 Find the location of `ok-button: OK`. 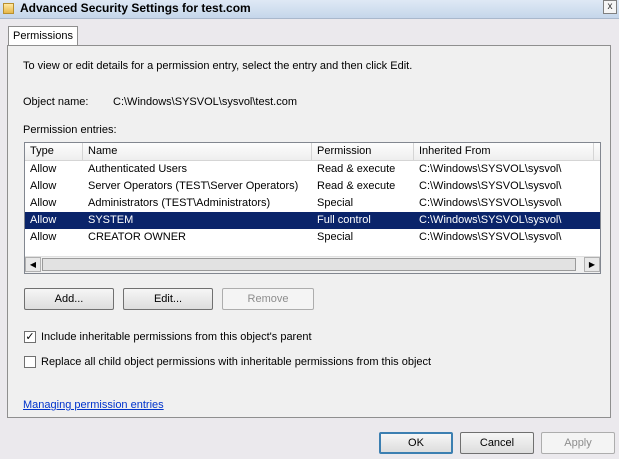

ok-button: OK is located at coordinates (416, 443).